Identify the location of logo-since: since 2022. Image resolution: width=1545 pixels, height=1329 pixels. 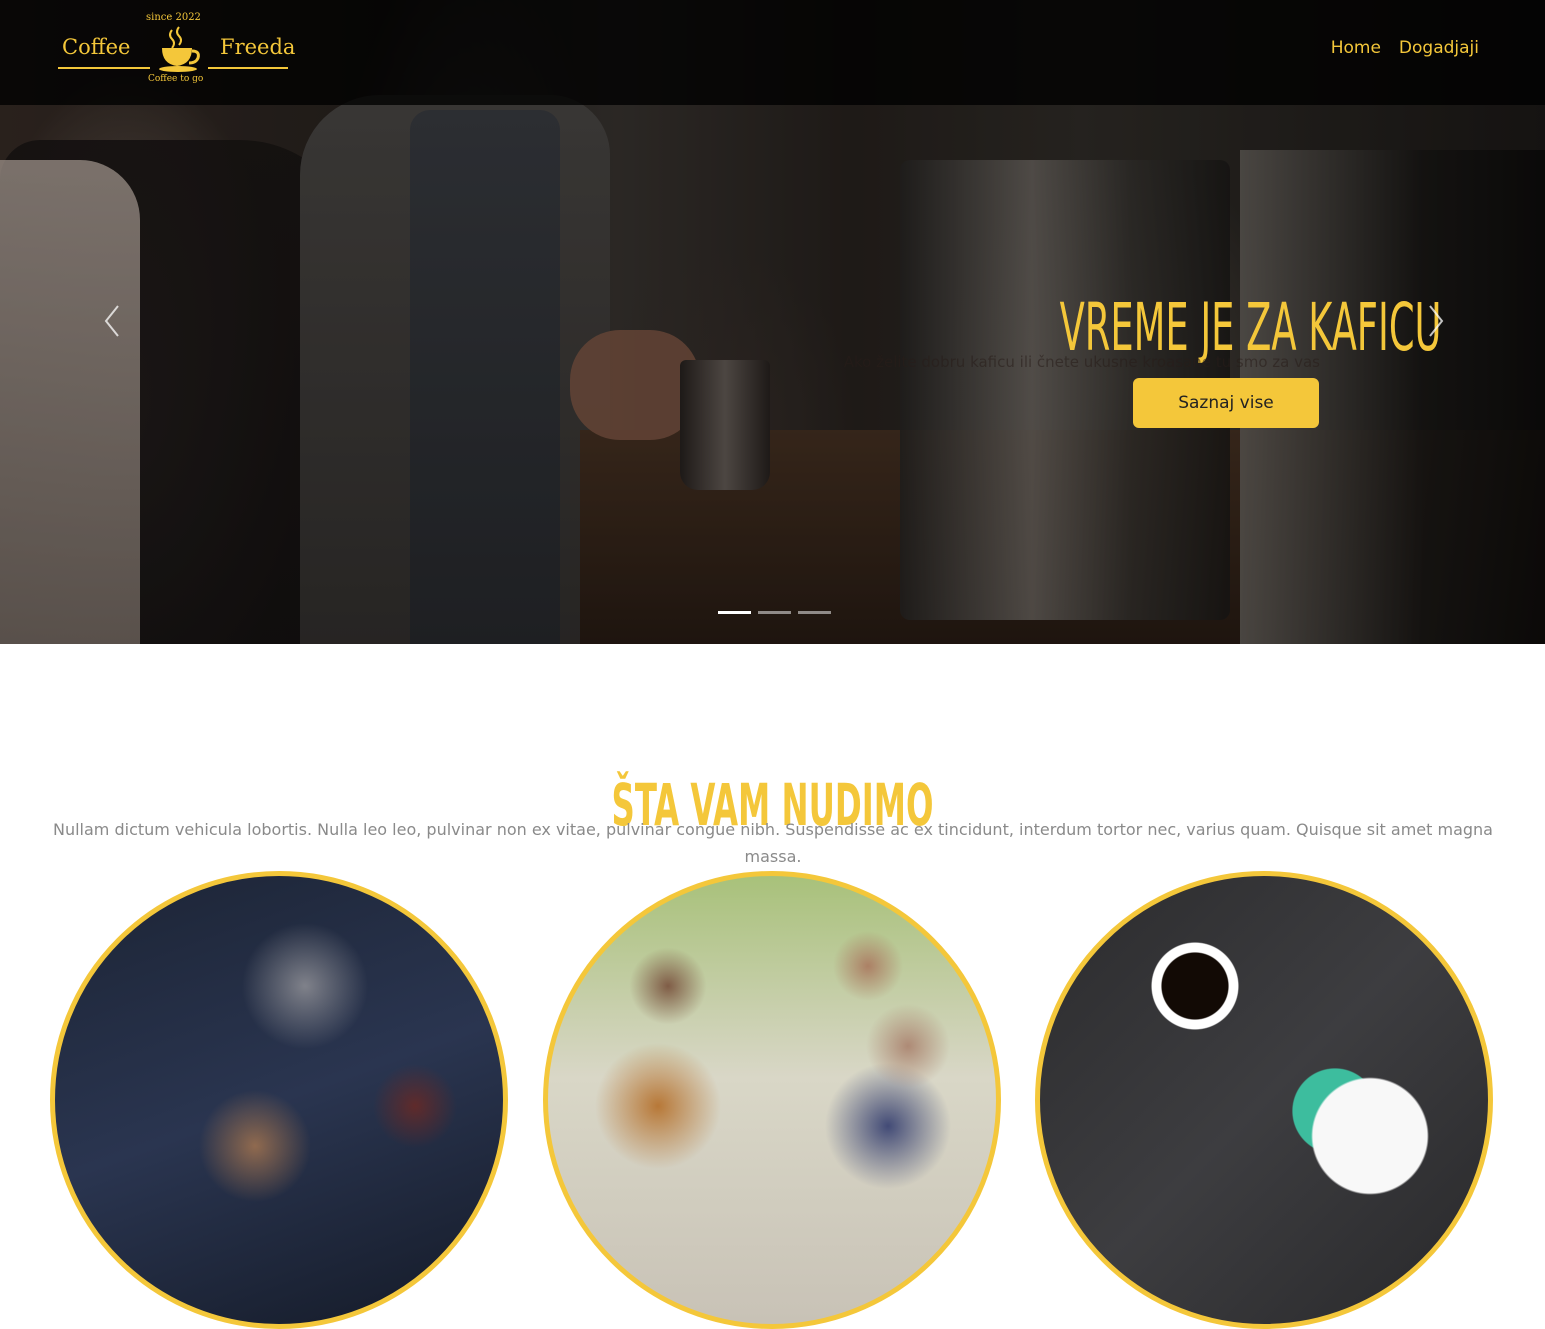
(173, 17).